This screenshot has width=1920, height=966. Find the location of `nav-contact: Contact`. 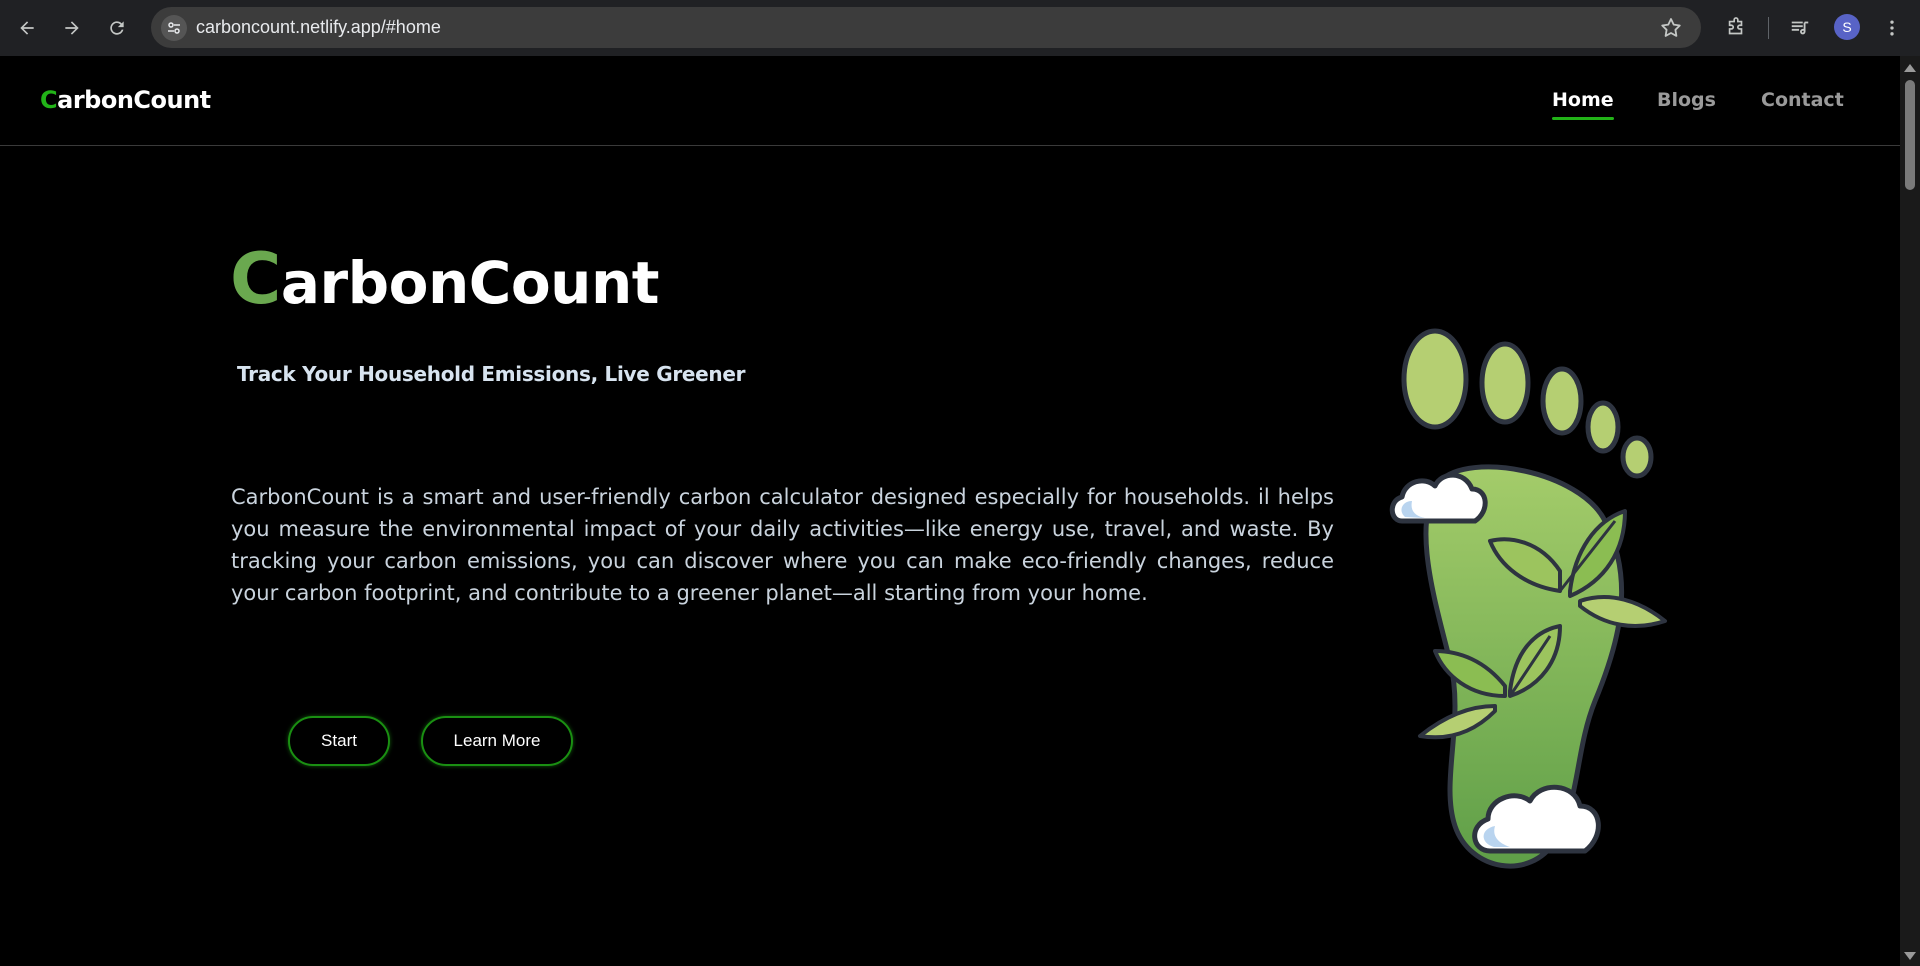

nav-contact: Contact is located at coordinates (1802, 100).